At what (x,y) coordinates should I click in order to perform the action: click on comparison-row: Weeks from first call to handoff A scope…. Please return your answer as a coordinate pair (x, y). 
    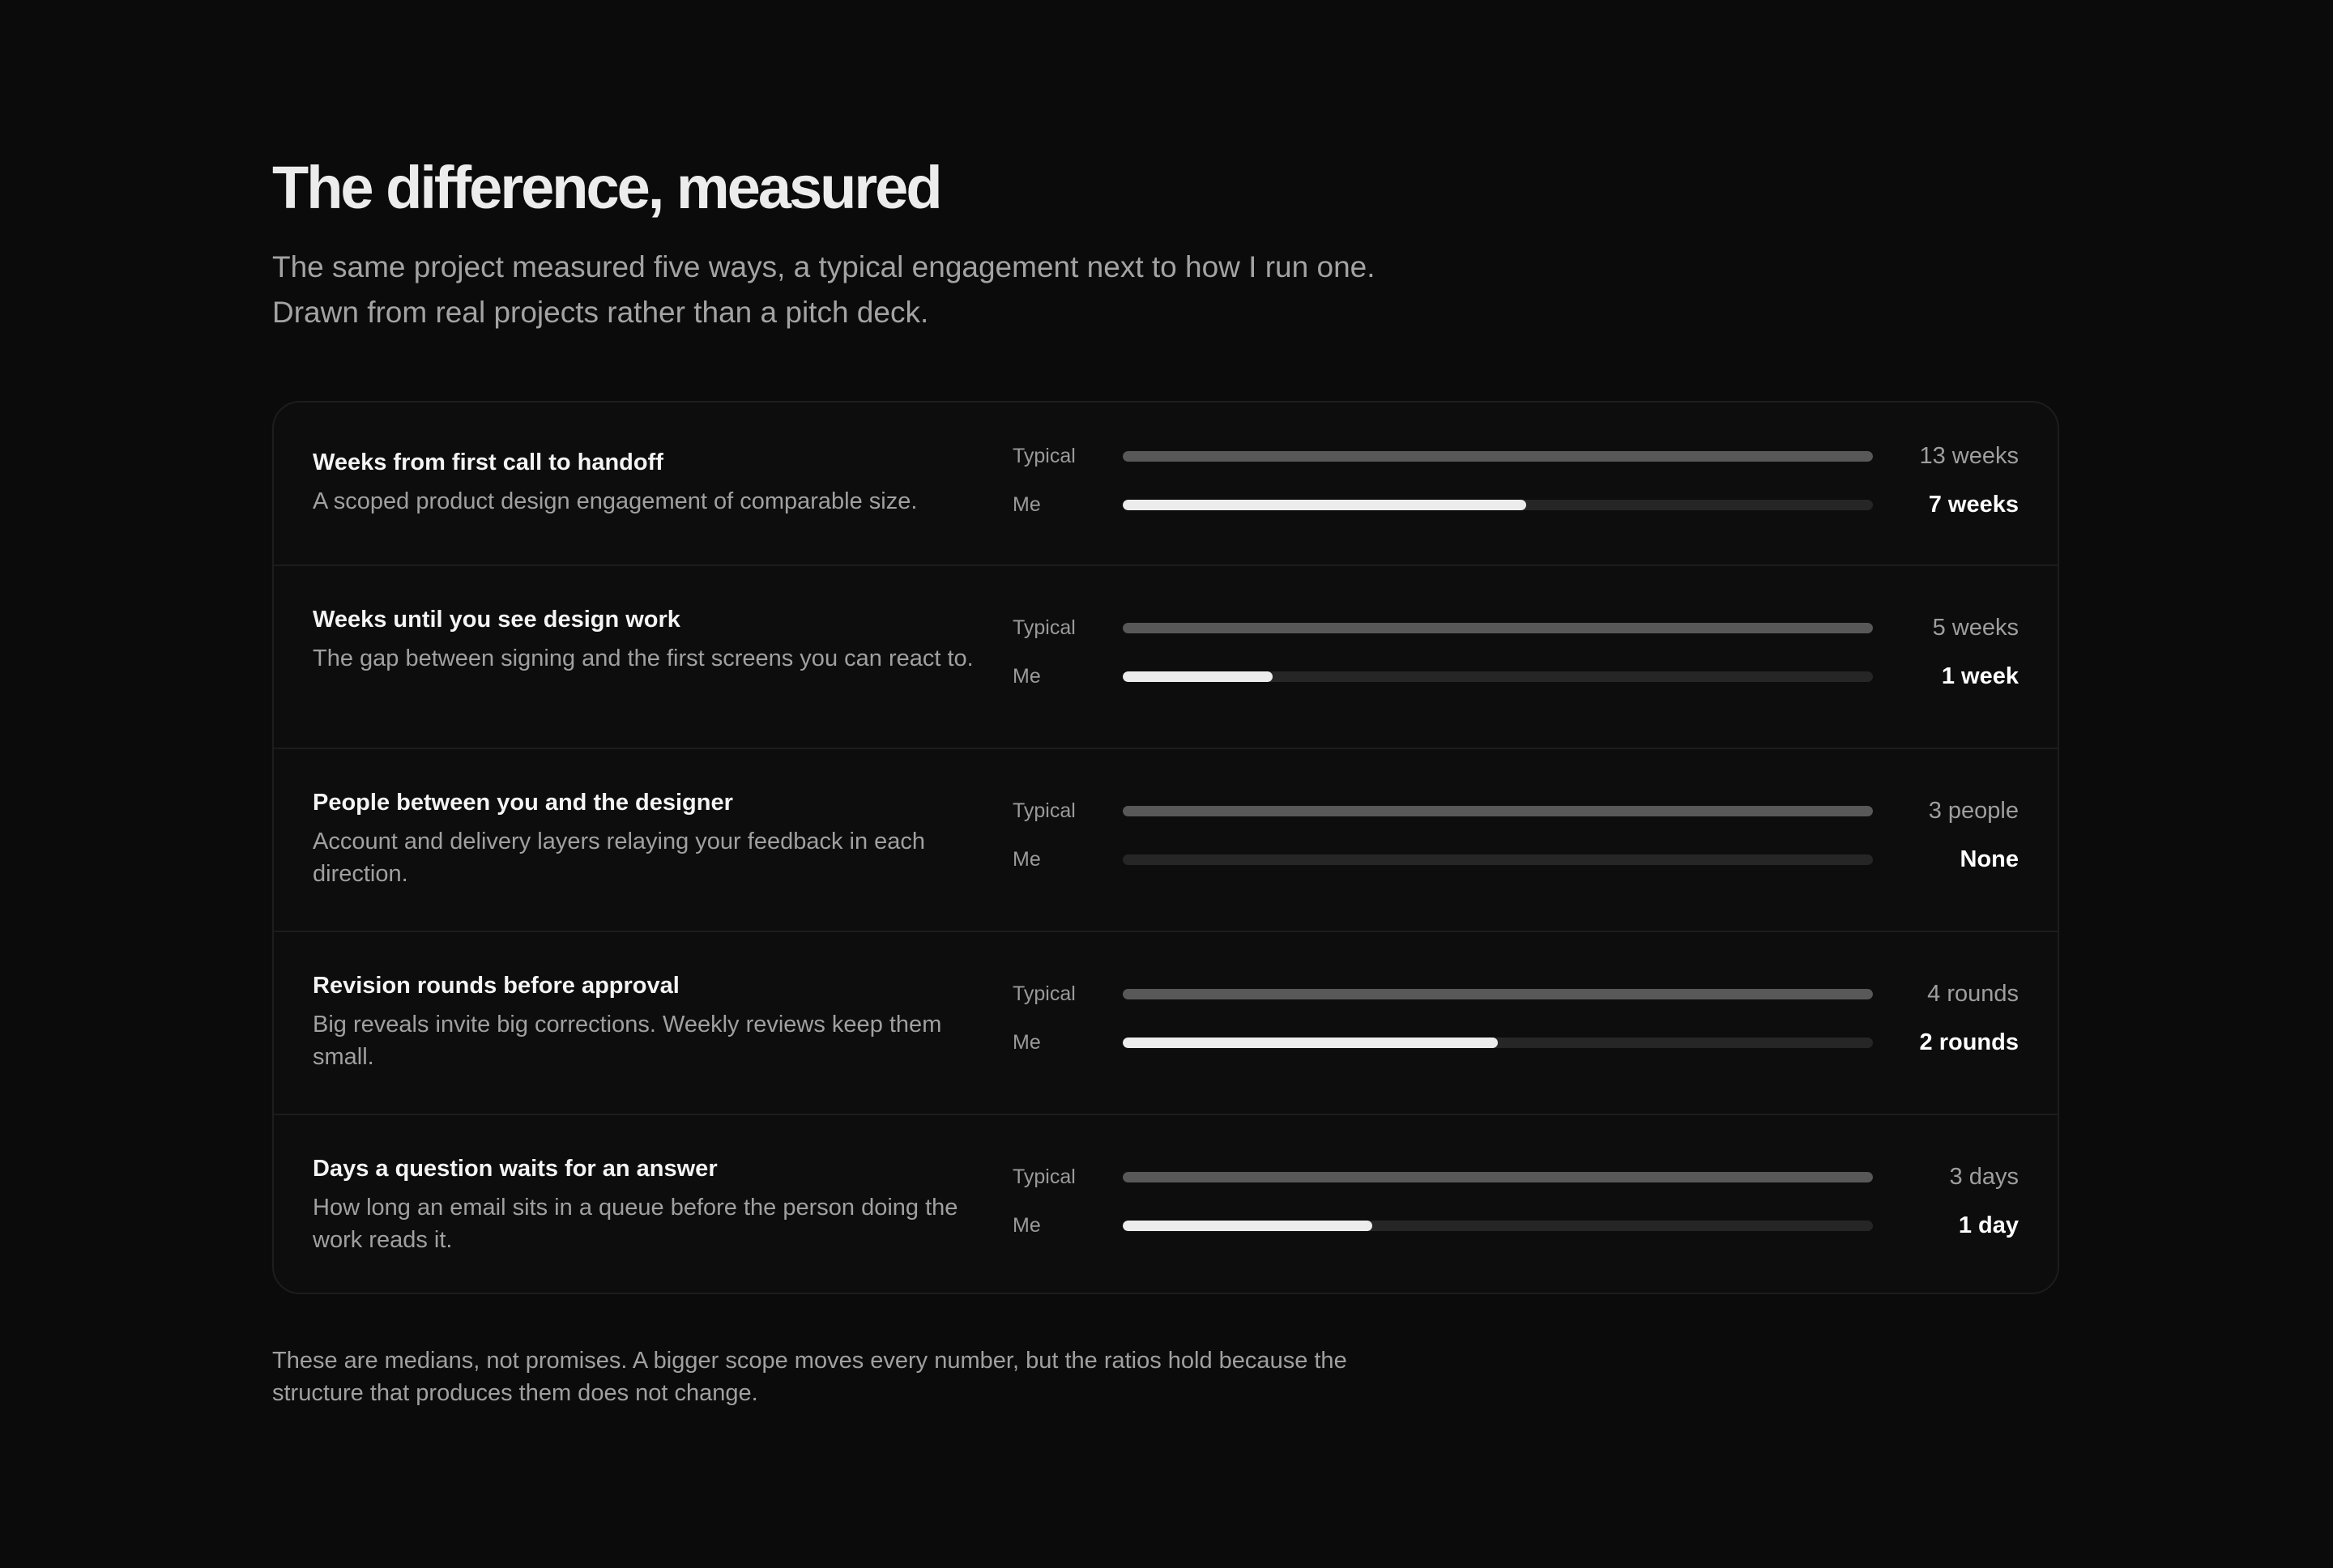
    Looking at the image, I should click on (1166, 484).